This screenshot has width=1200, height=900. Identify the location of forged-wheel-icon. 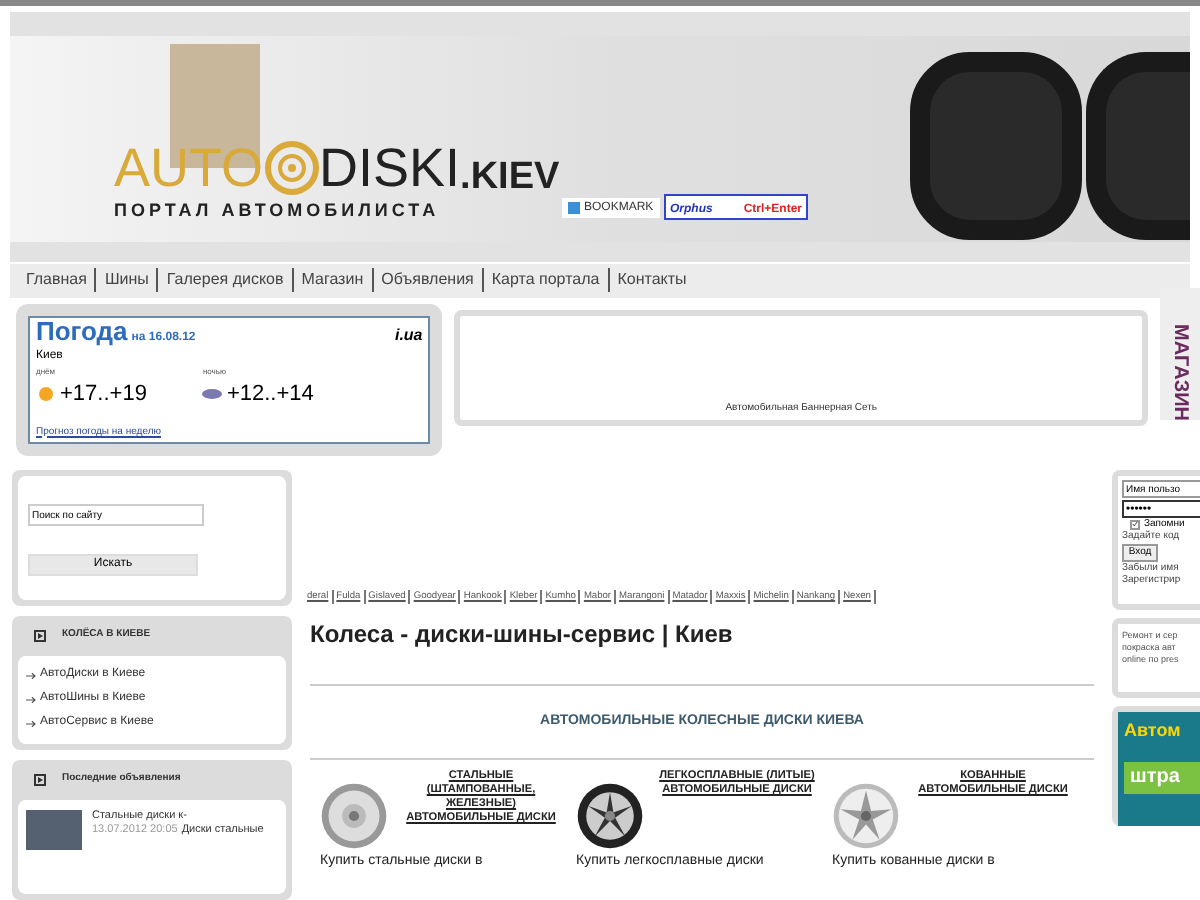
(866, 815).